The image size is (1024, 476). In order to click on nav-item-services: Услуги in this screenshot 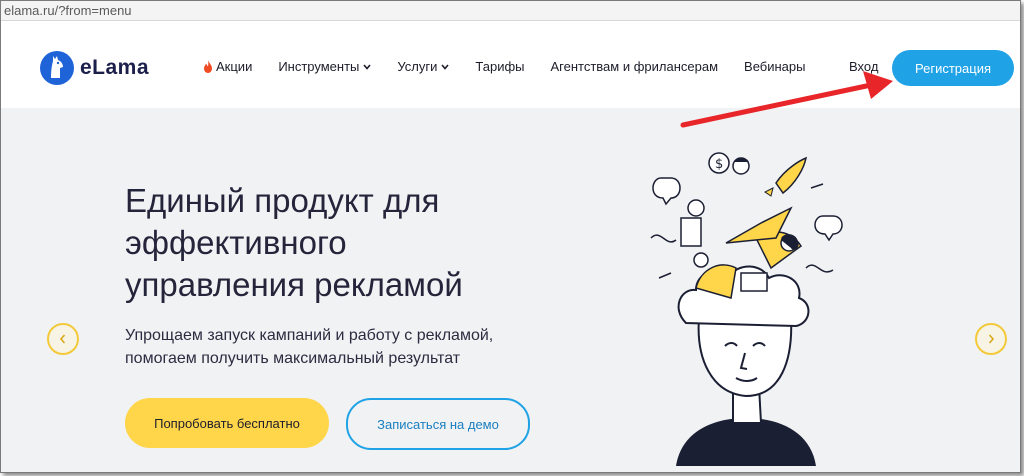, I will do `click(423, 66)`.